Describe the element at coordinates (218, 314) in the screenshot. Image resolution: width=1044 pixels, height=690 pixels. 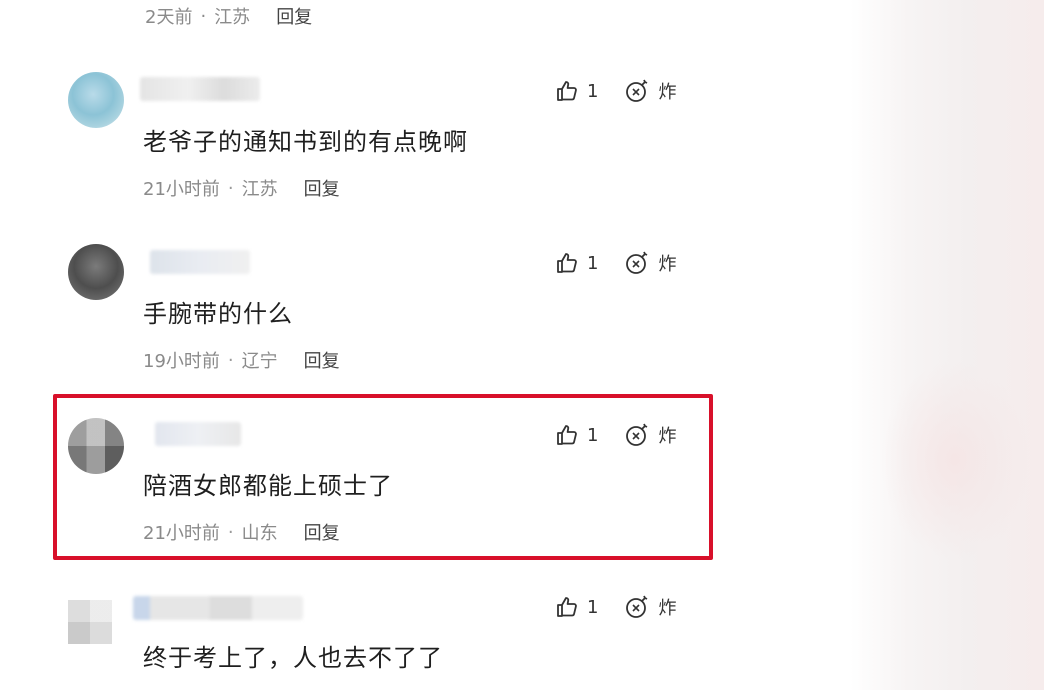
I see `comment-text: 手腕带的什么` at that location.